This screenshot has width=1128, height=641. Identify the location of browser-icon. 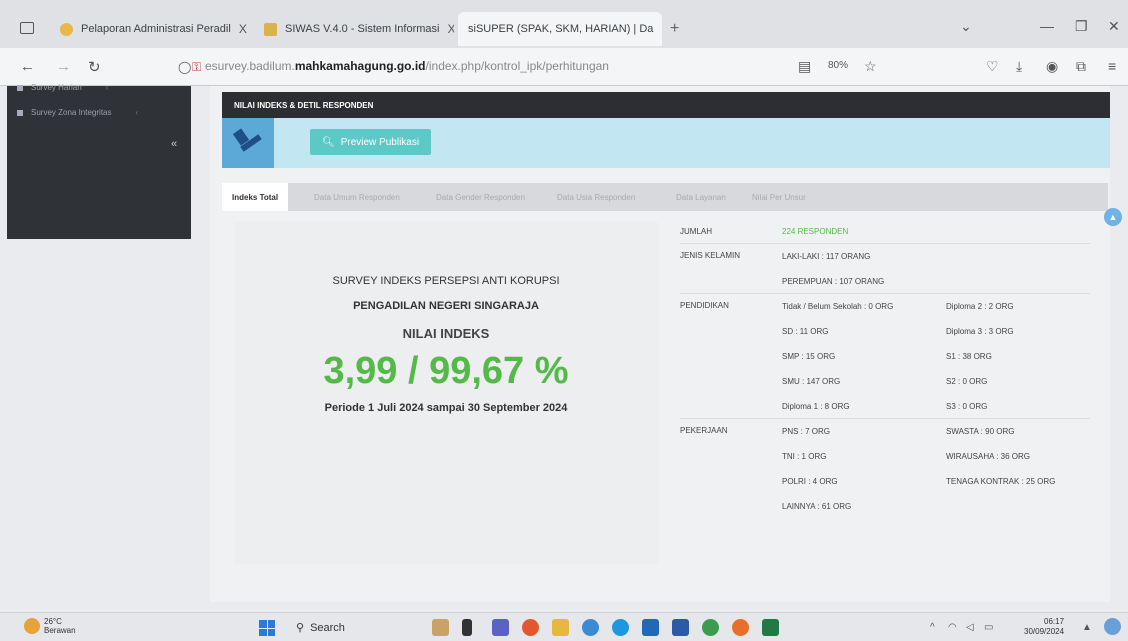
(620, 627).